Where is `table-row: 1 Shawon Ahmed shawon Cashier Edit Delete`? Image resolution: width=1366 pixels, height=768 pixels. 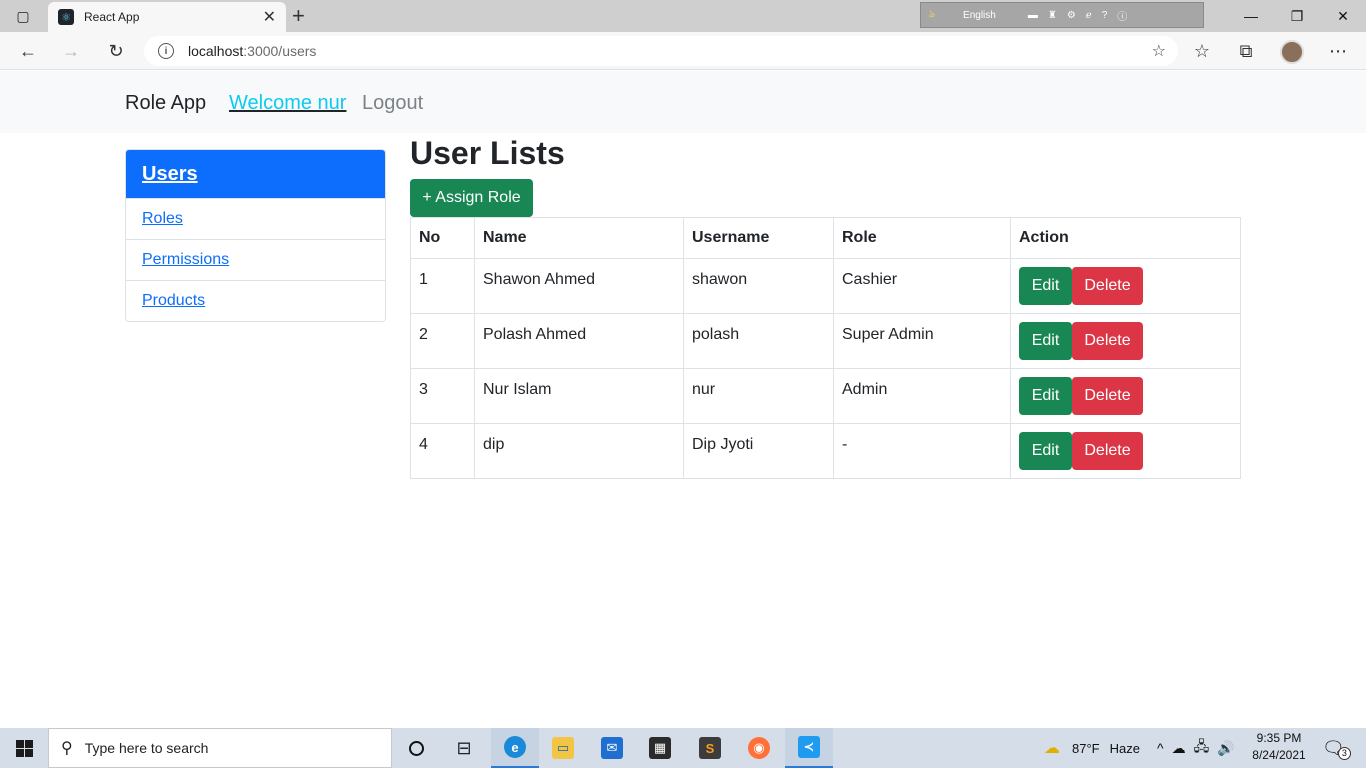 table-row: 1 Shawon Ahmed shawon Cashier Edit Delete is located at coordinates (825, 286).